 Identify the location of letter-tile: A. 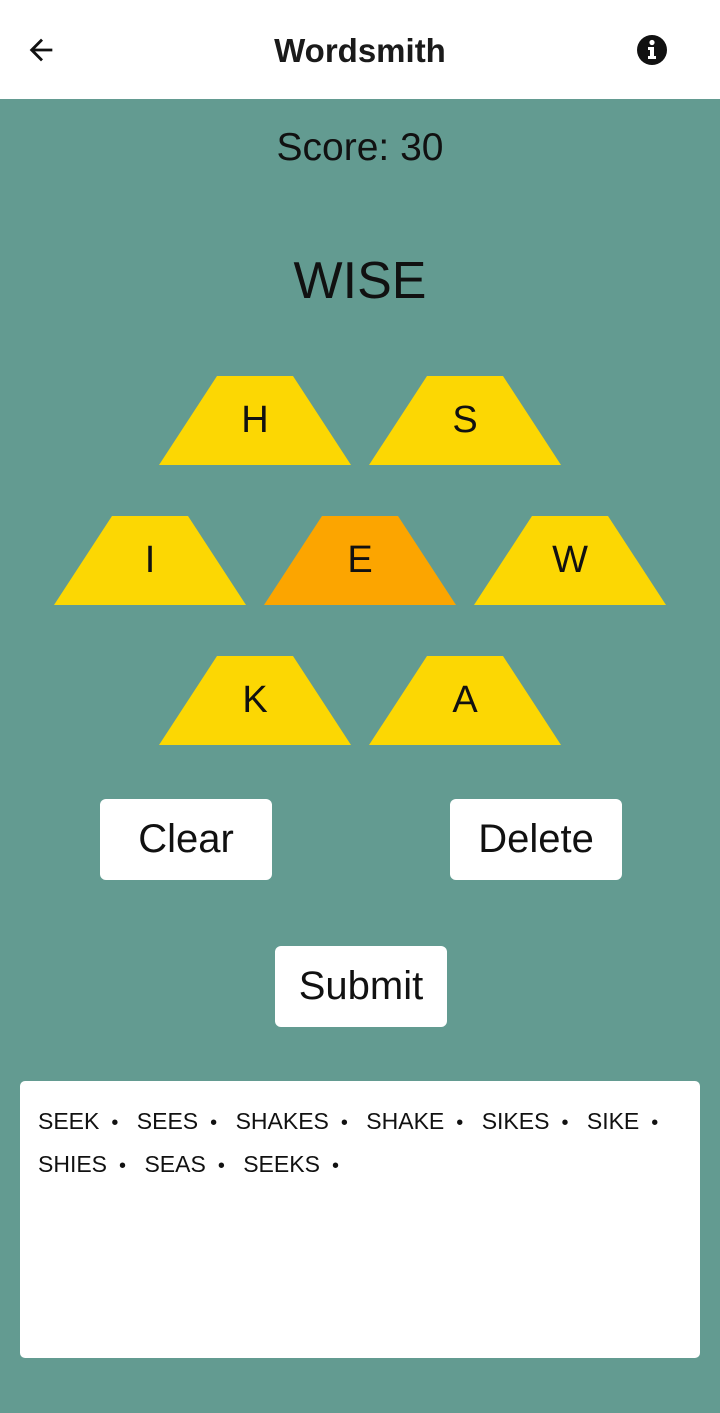
(465, 700).